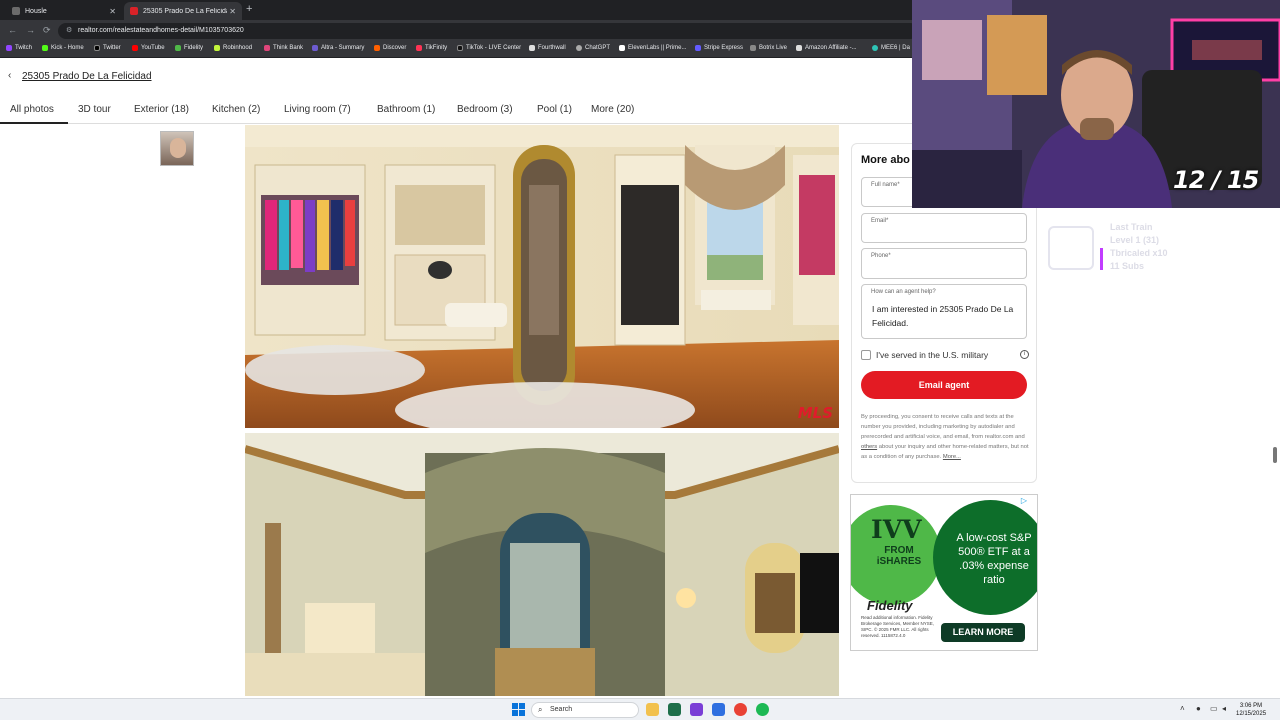 The height and width of the screenshot is (720, 1280). Describe the element at coordinates (32, 109) in the screenshot. I see `tab-all-photos: All photos` at that location.